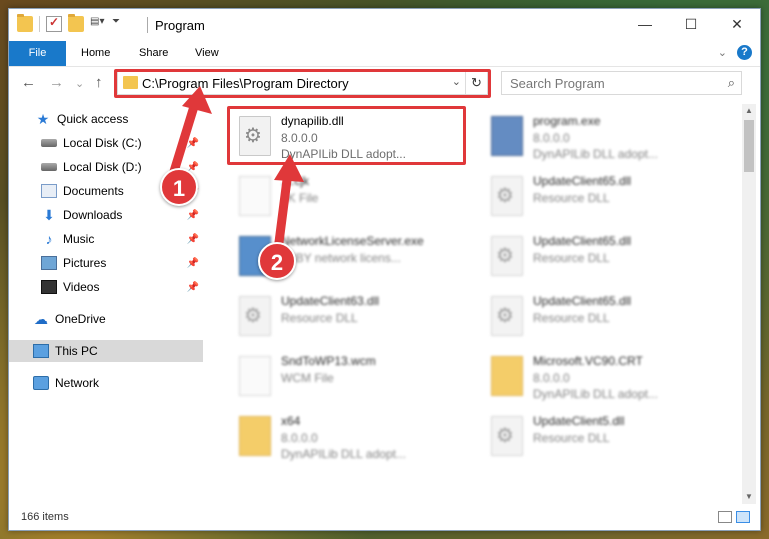  I want to click on file-name: UpdateClient5.dll, so click(579, 421).